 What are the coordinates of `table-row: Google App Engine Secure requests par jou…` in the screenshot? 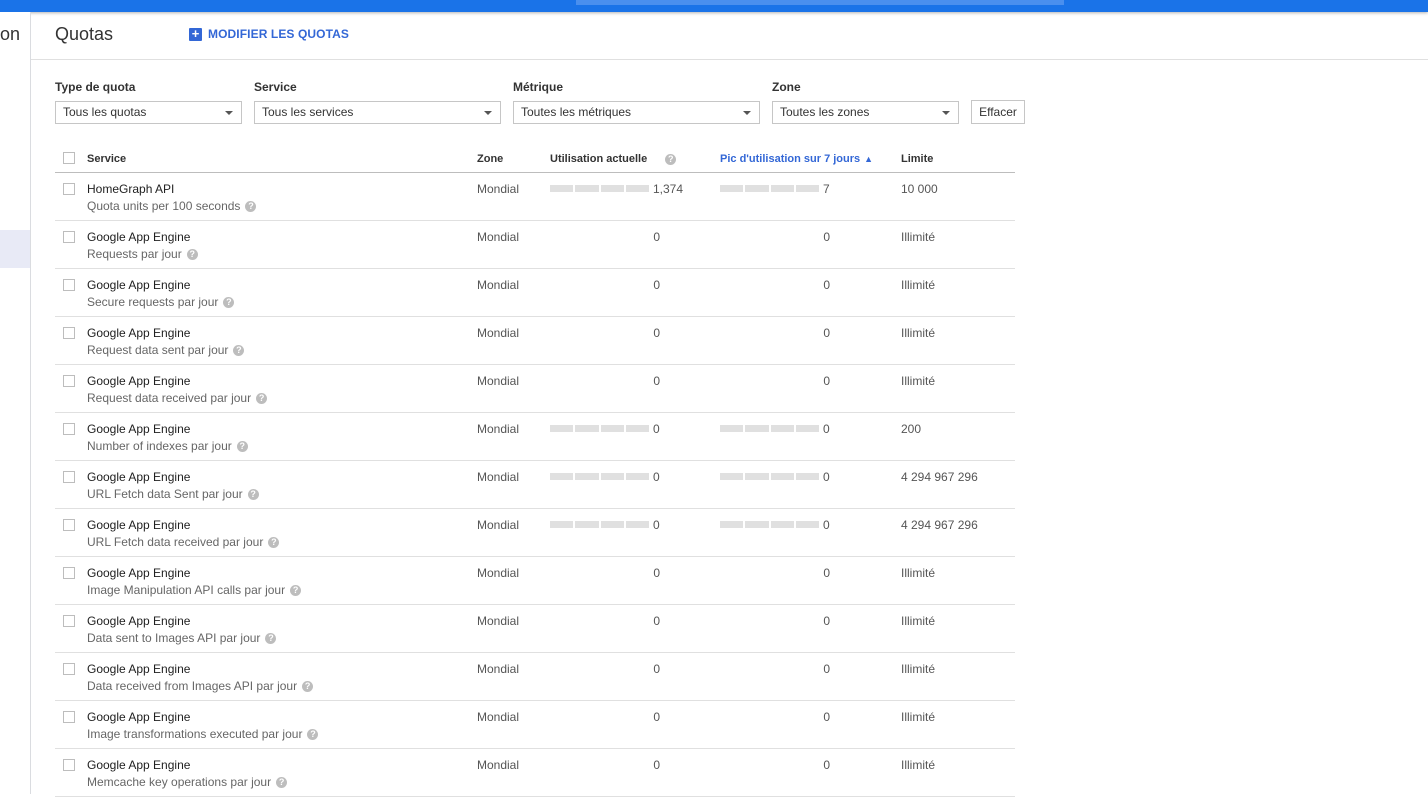 It's located at (535, 293).